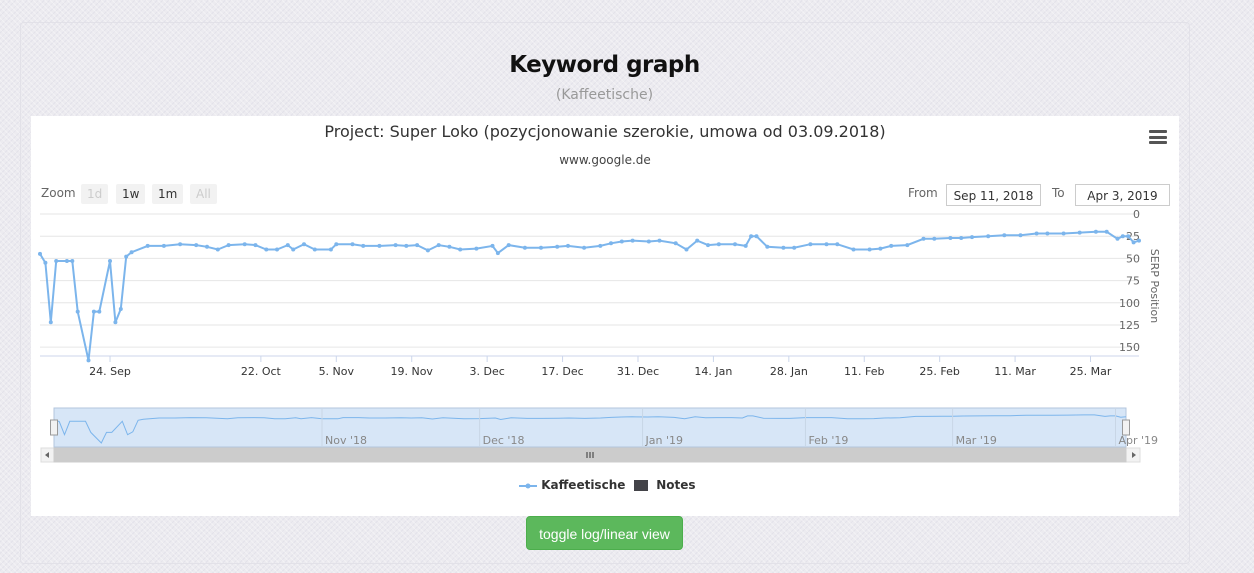  What do you see at coordinates (604, 533) in the screenshot?
I see `toggle-log-linear-button: toggle log/linear view` at bounding box center [604, 533].